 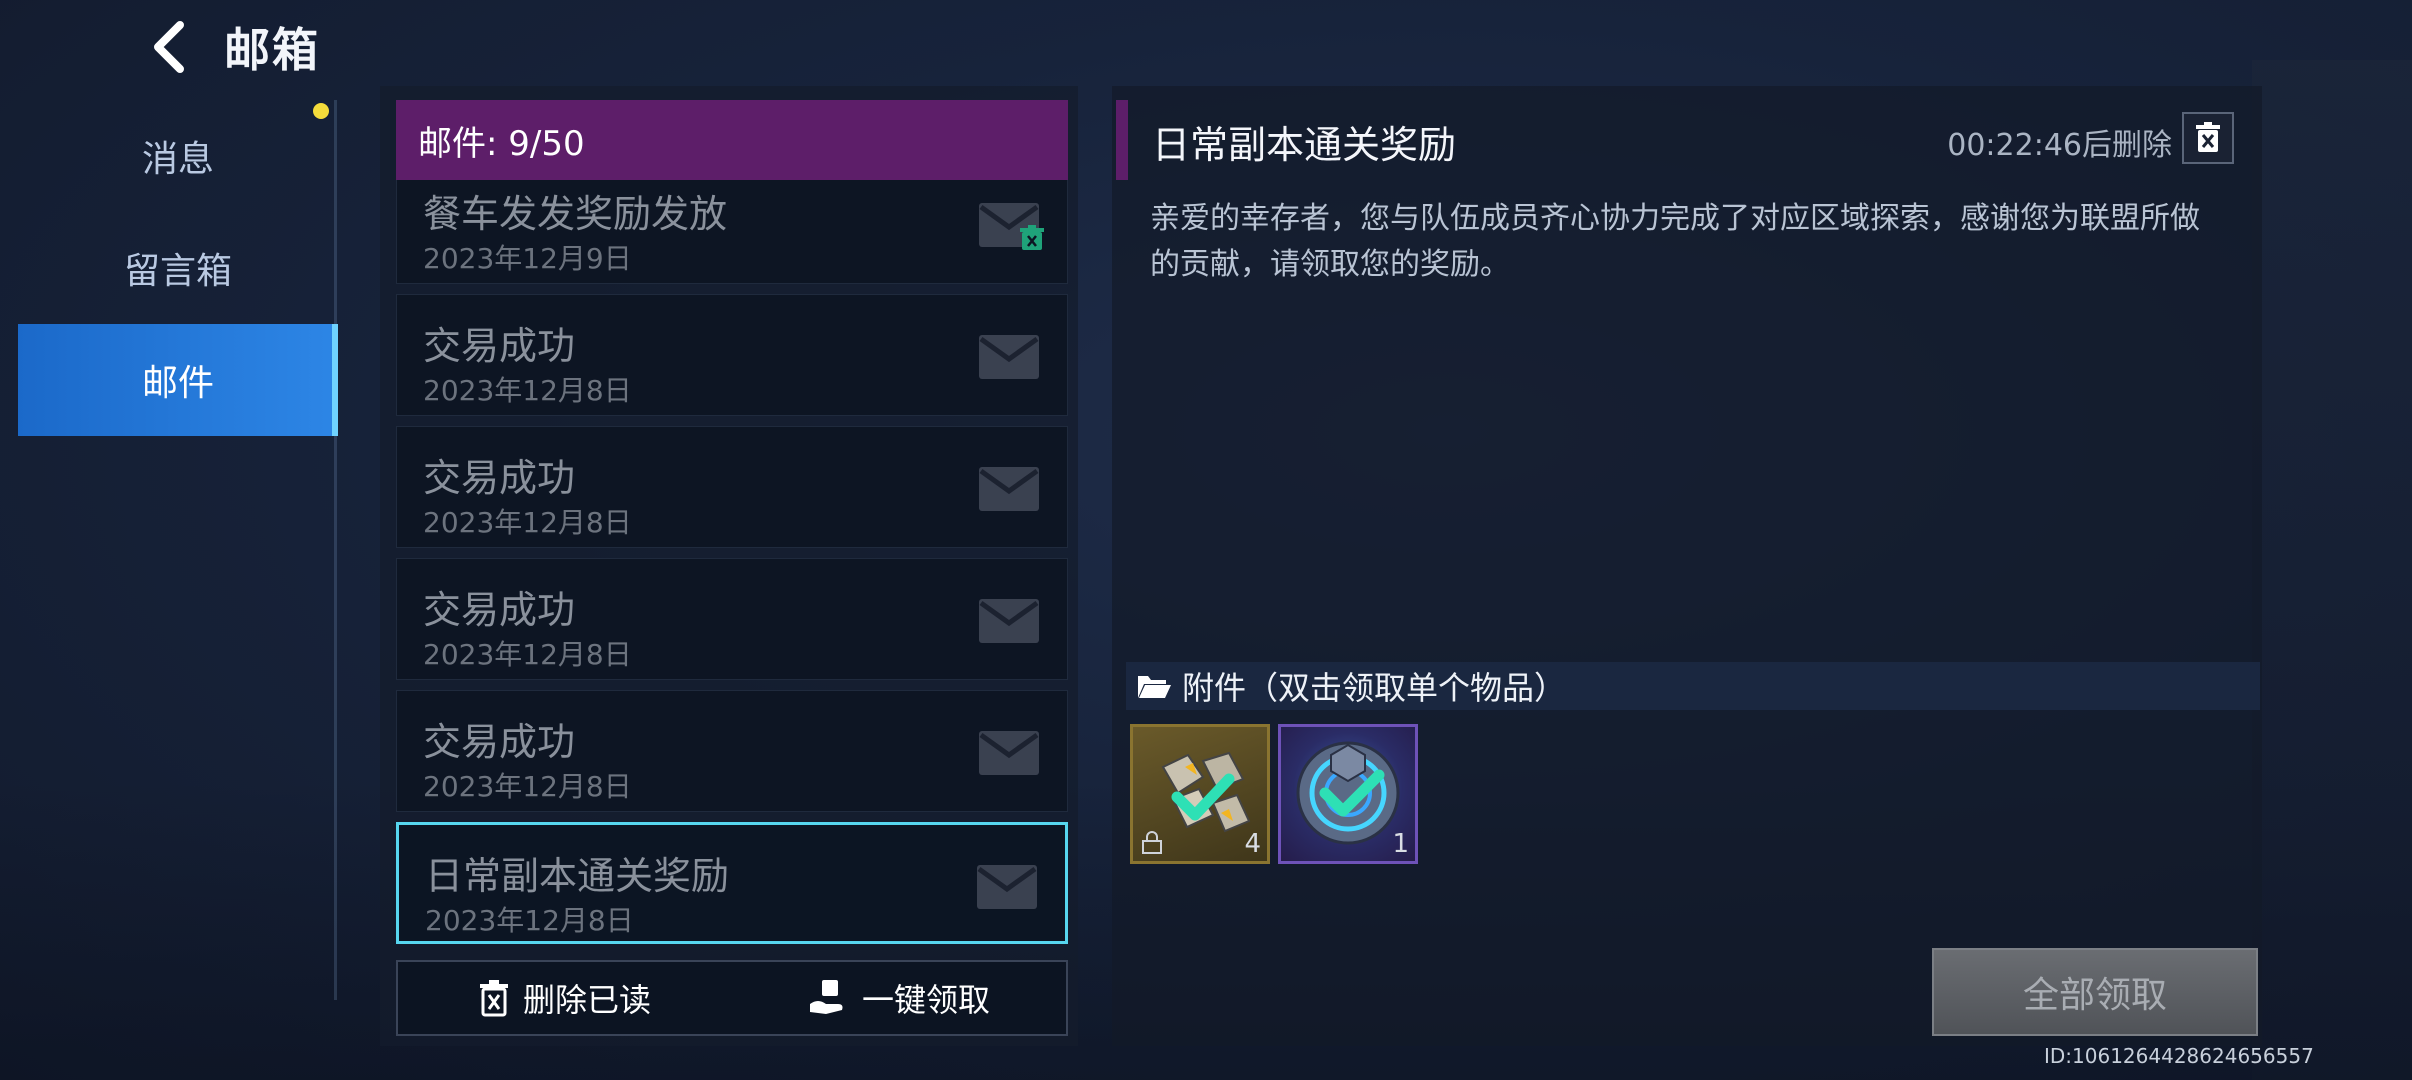 I want to click on sidebar-item-label: 消息, so click(x=177, y=159).